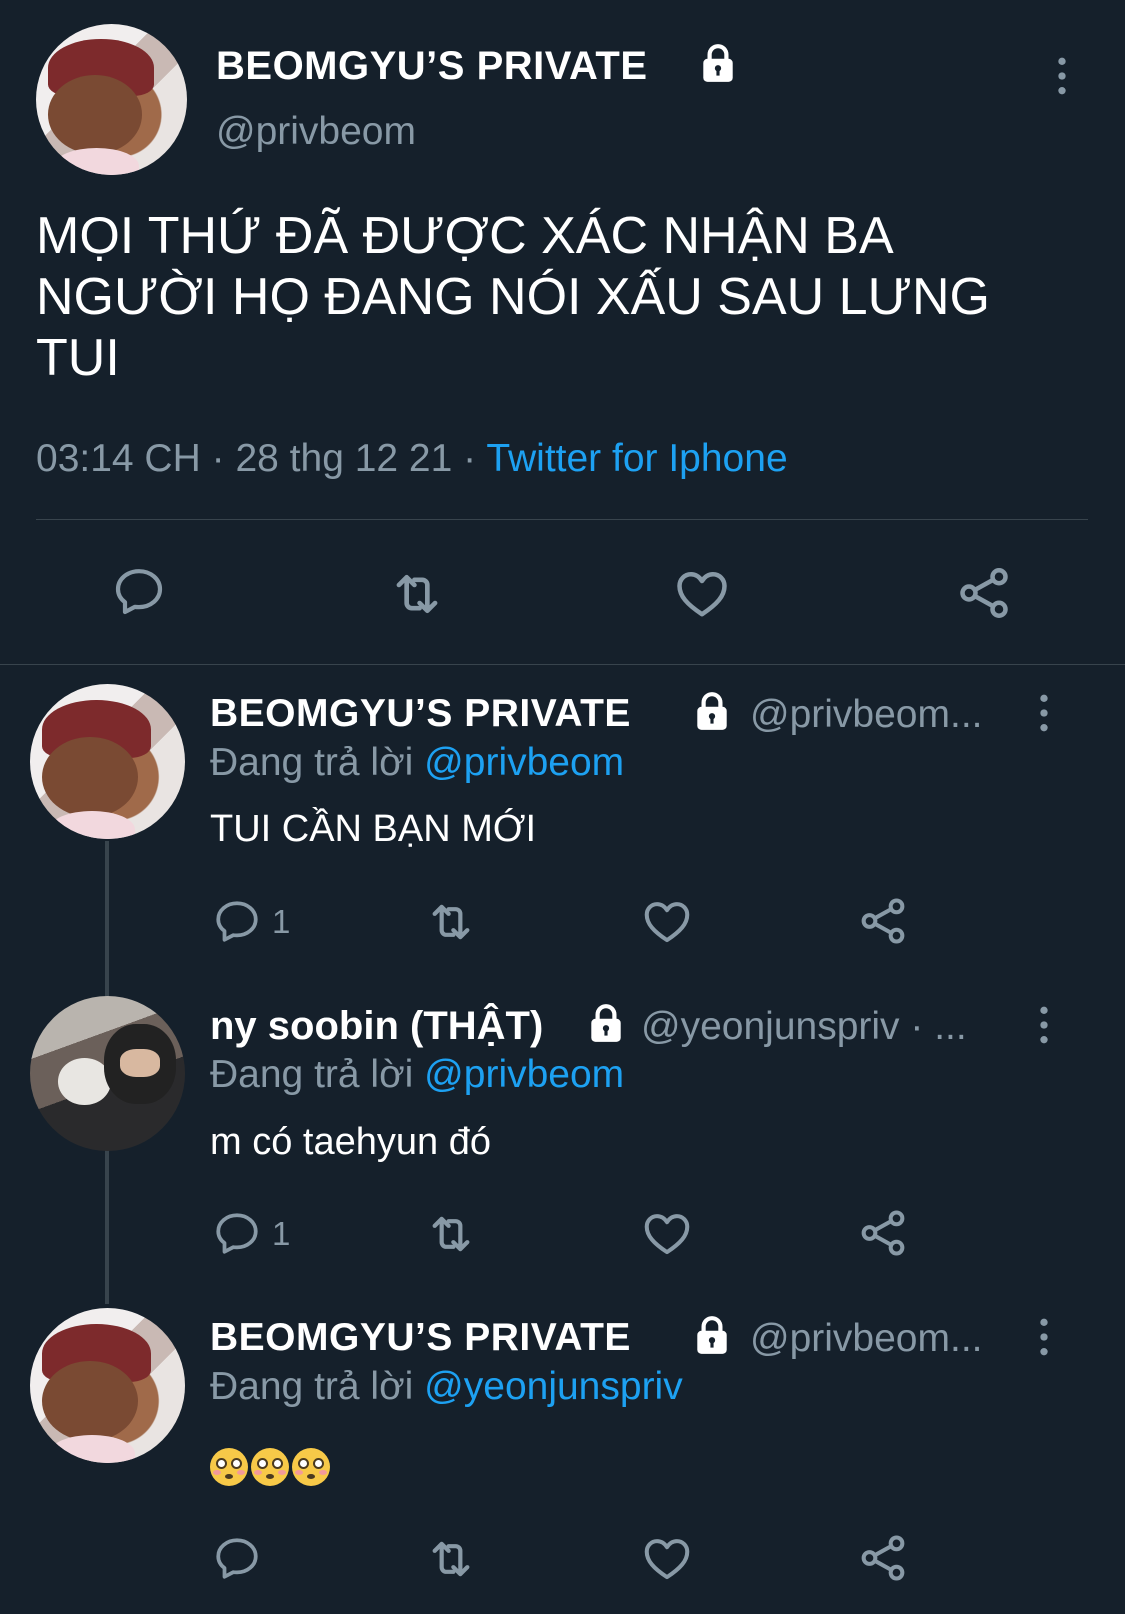 The height and width of the screenshot is (1614, 1125). What do you see at coordinates (350, 1142) in the screenshot?
I see `reply-text: m có taehyun đó` at bounding box center [350, 1142].